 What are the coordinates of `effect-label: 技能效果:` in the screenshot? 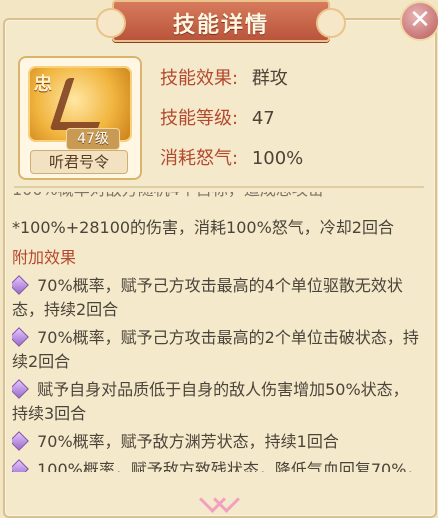 It's located at (199, 78).